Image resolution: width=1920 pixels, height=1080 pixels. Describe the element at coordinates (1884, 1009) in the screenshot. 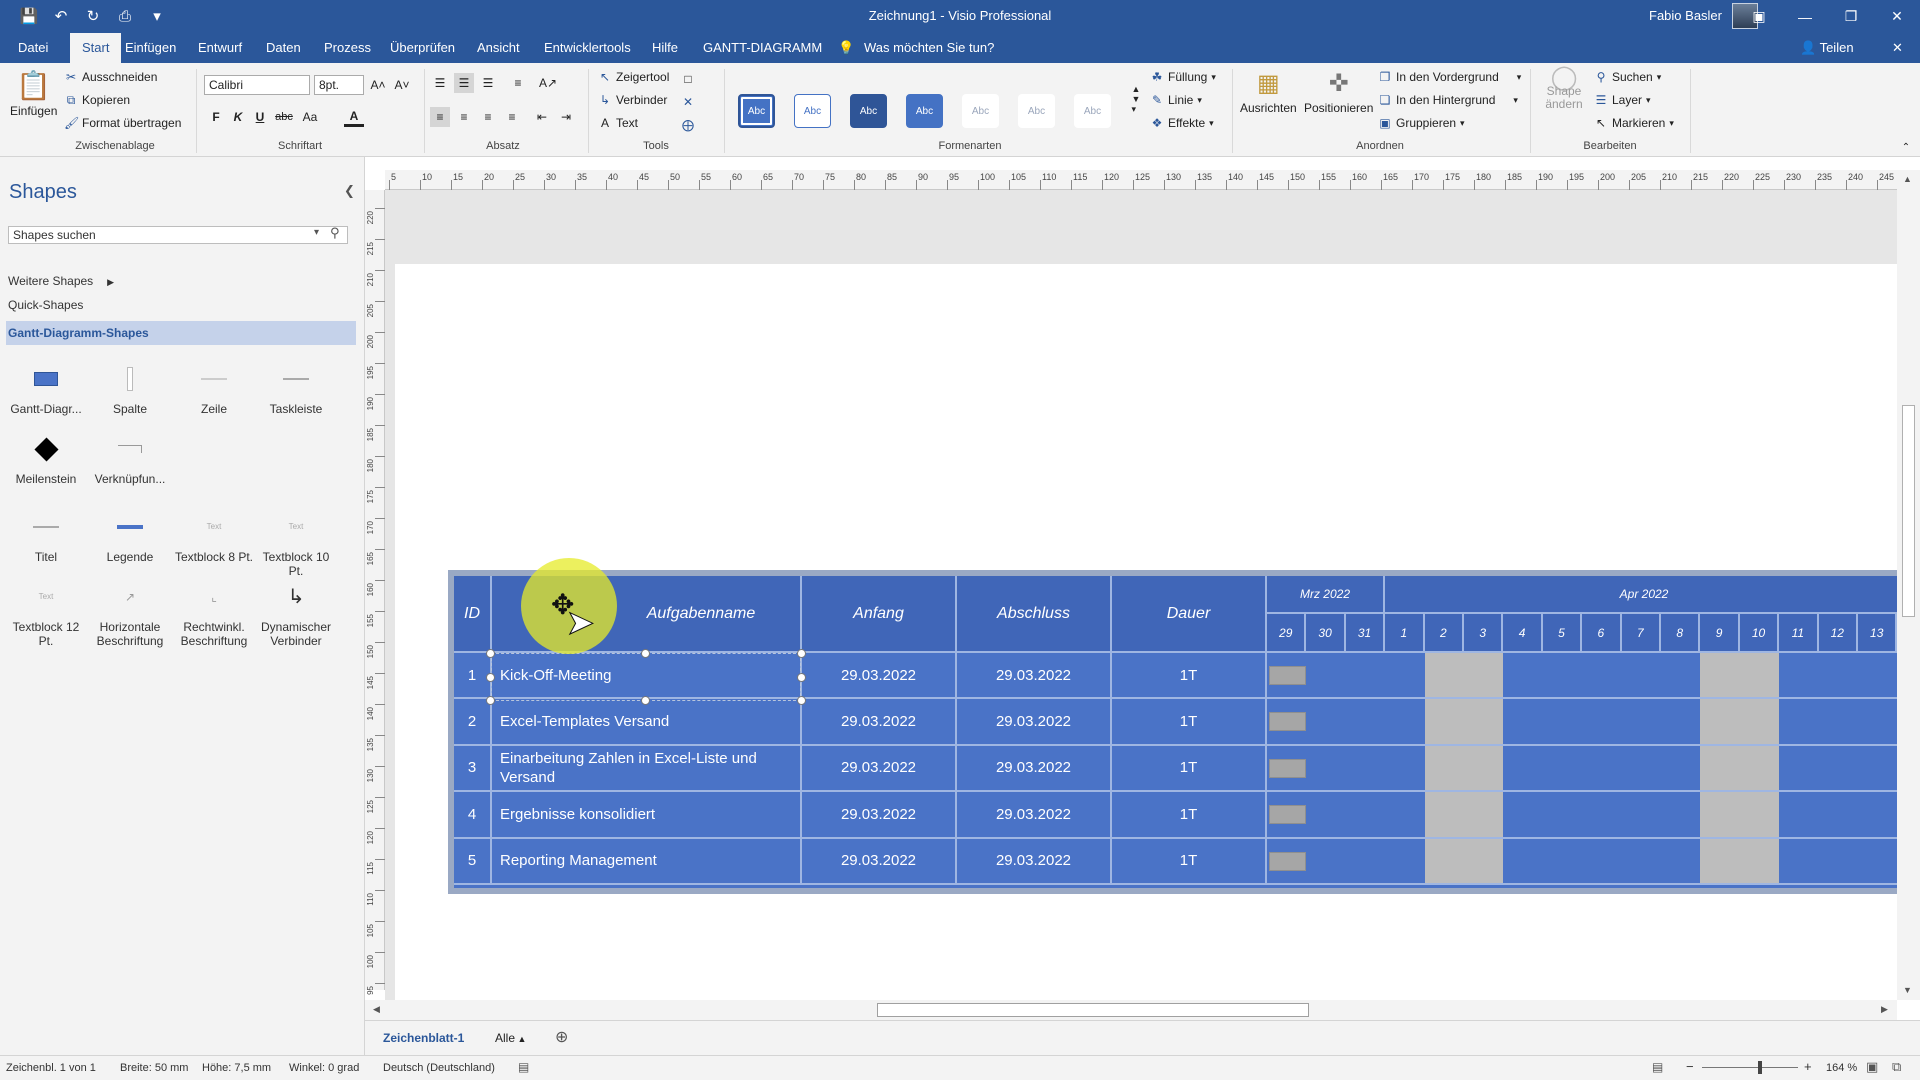

I see `scroll-right-icon: ▶` at that location.